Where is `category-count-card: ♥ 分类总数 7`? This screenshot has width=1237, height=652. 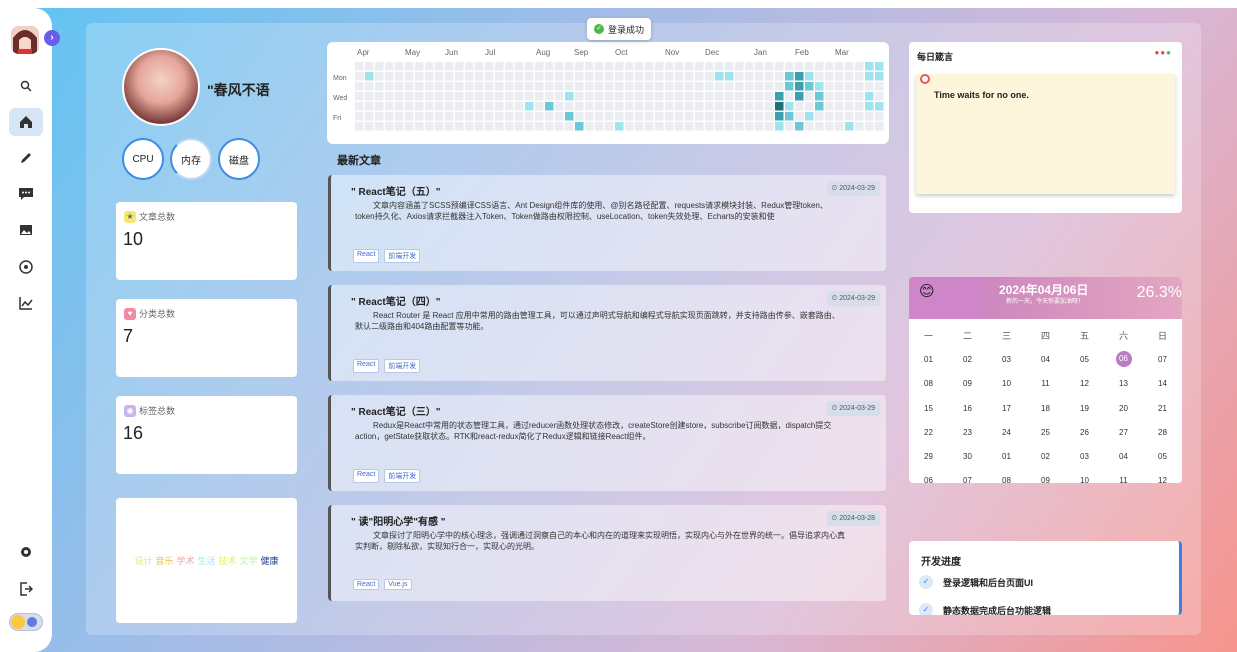 category-count-card: ♥ 分类总数 7 is located at coordinates (206, 338).